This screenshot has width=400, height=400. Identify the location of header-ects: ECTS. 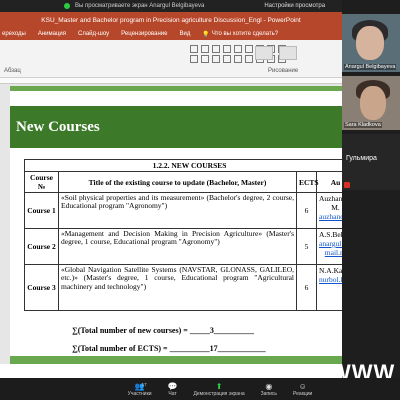
(307, 182).